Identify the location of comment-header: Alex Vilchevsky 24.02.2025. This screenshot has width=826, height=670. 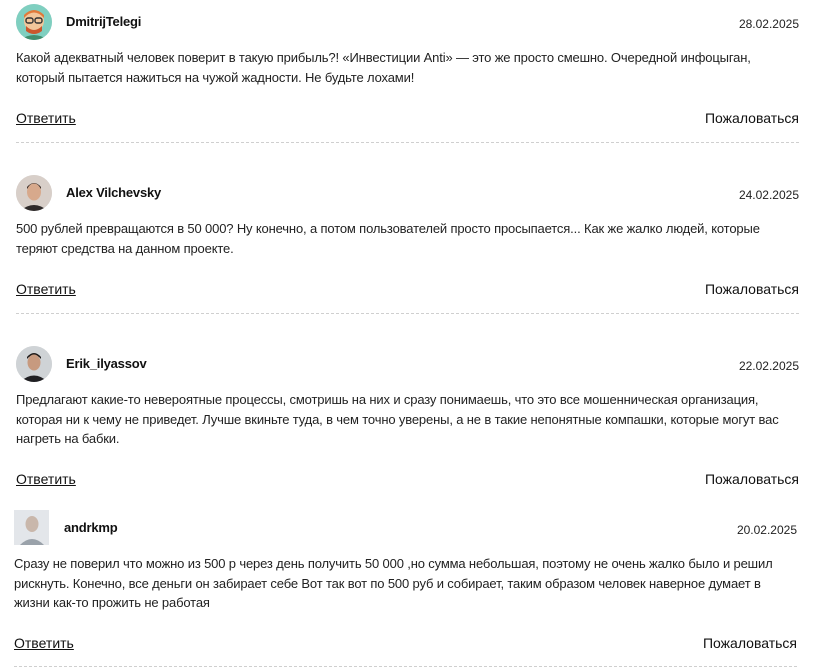
(407, 193).